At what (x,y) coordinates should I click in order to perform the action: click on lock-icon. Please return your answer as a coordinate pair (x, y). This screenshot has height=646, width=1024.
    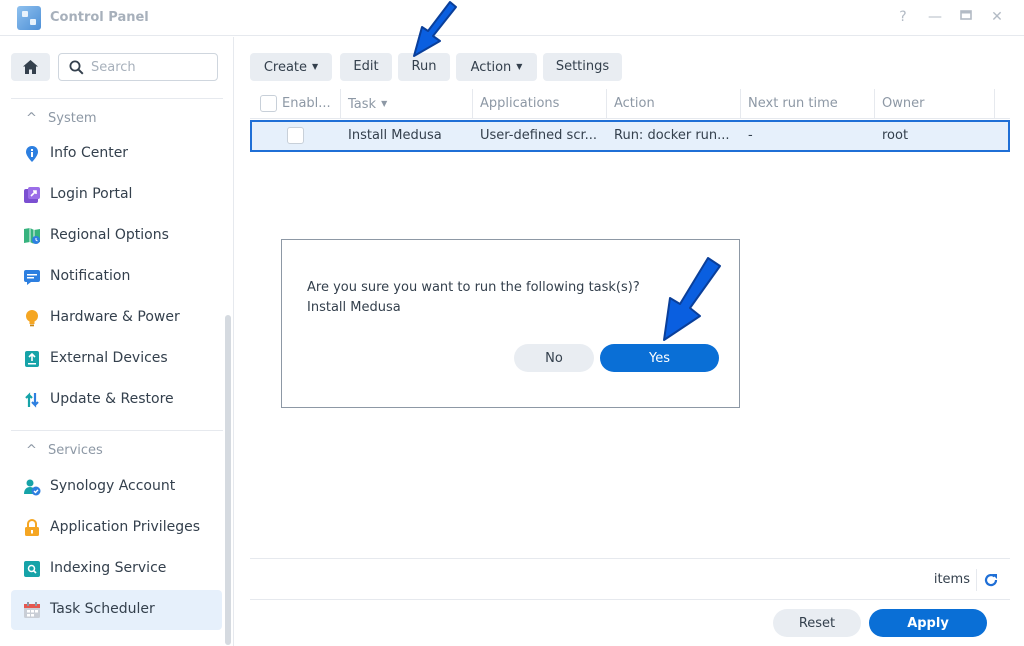
    Looking at the image, I should click on (32, 527).